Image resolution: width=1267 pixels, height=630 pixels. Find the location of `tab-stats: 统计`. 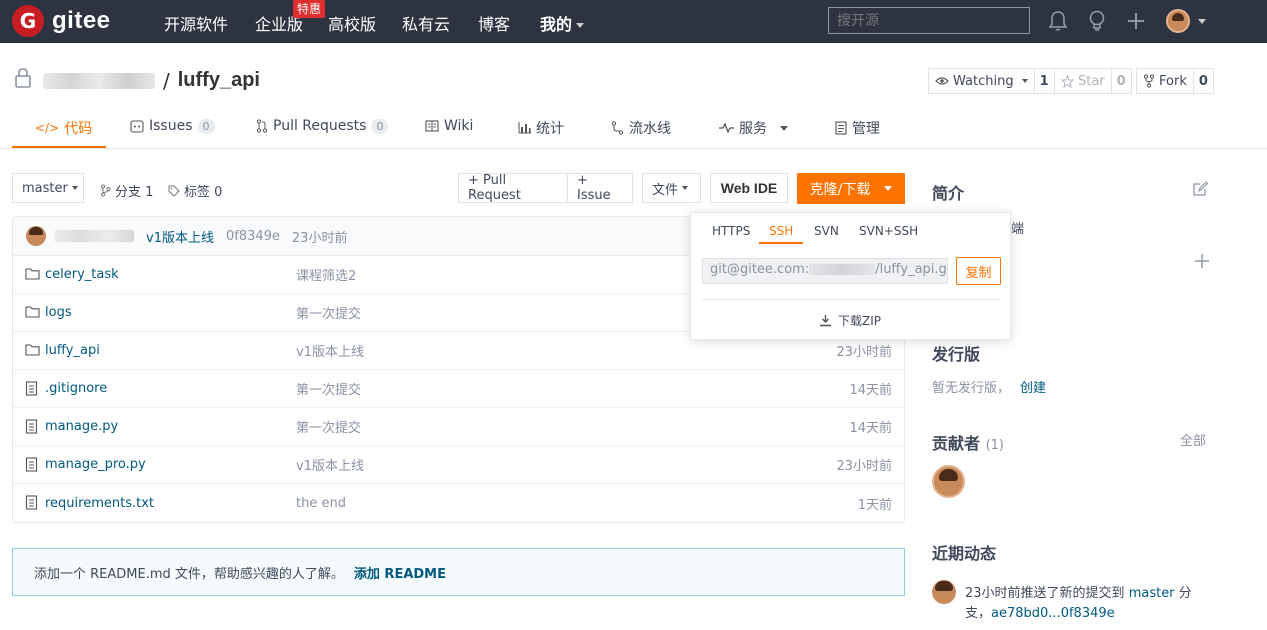

tab-stats: 统计 is located at coordinates (541, 128).